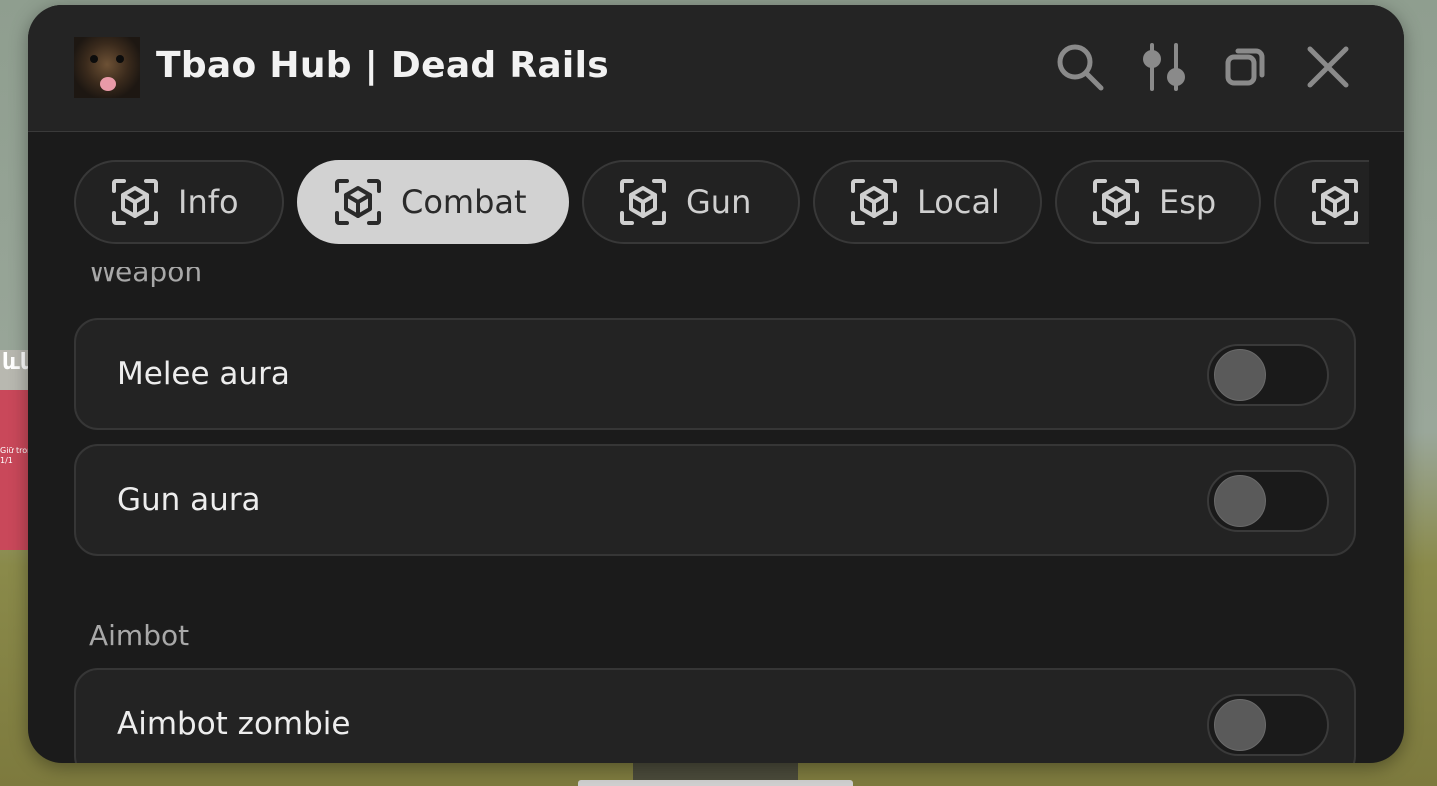 Image resolution: width=1437 pixels, height=786 pixels. Describe the element at coordinates (139, 635) in the screenshot. I see `section-title-aimbot: Aimbot` at that location.